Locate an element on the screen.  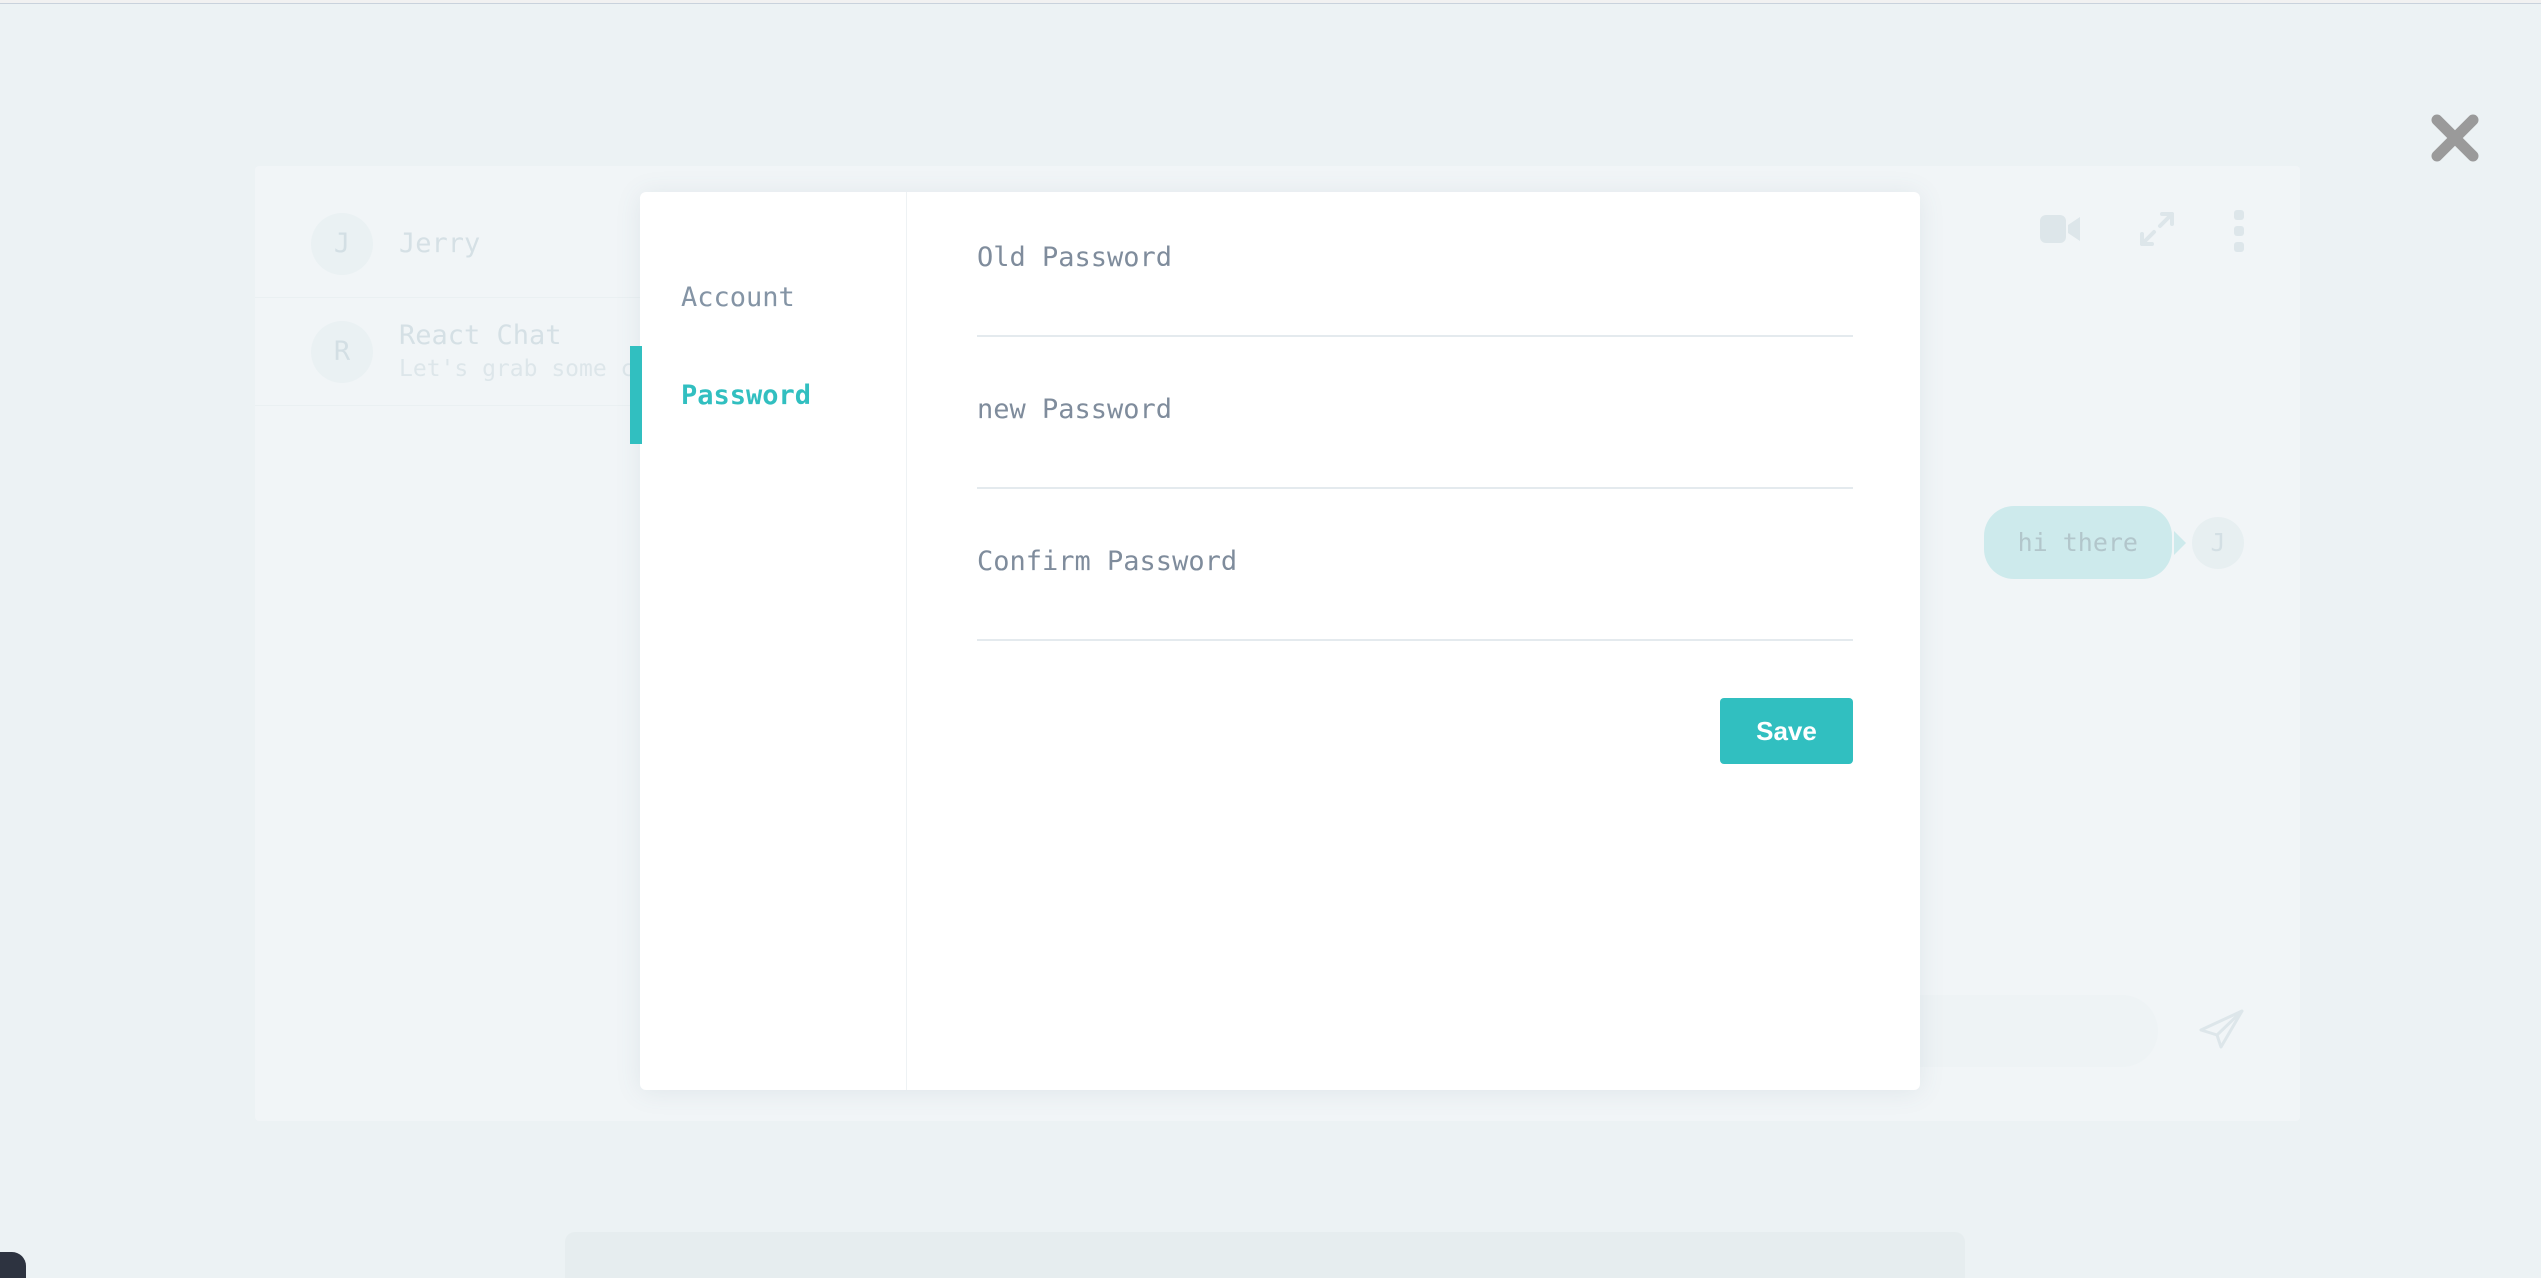
message-row: hi there J is located at coordinates (2113, 542).